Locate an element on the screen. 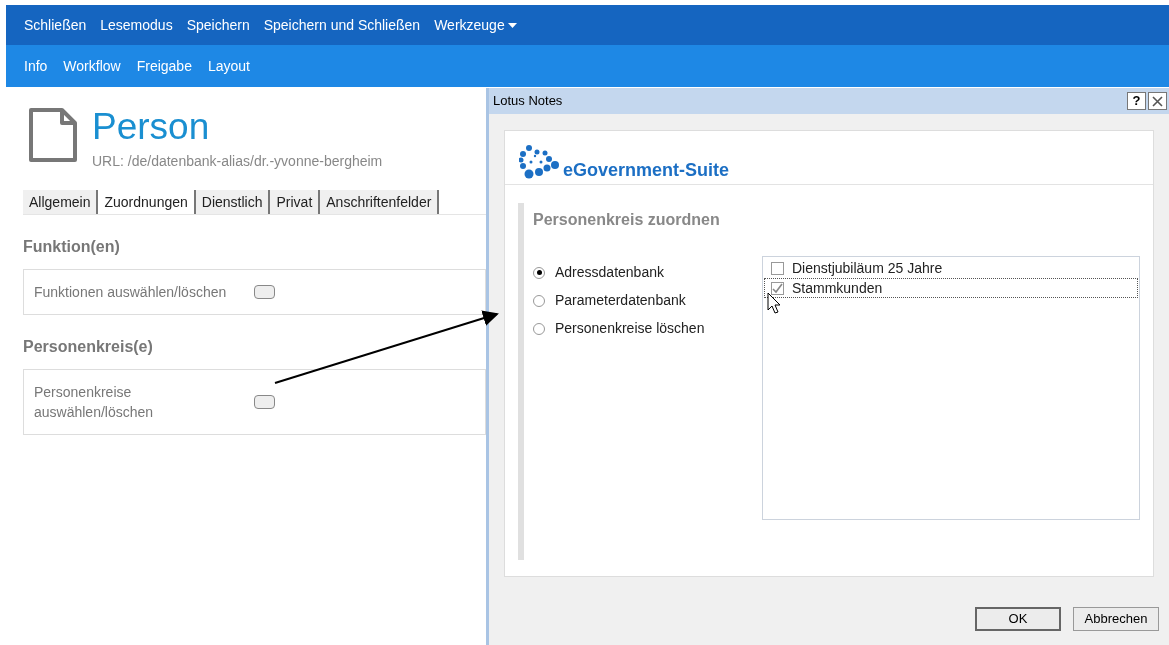 The height and width of the screenshot is (645, 1169). url-text: URL: /de/datenbank-alias/dr.-yvonne-bergheim is located at coordinates (237, 161).